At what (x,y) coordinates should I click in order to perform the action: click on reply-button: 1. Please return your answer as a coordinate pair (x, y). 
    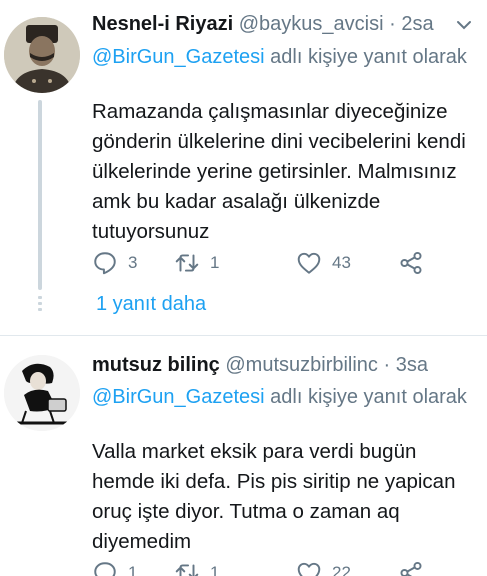
    Looking at the image, I should click on (114, 567).